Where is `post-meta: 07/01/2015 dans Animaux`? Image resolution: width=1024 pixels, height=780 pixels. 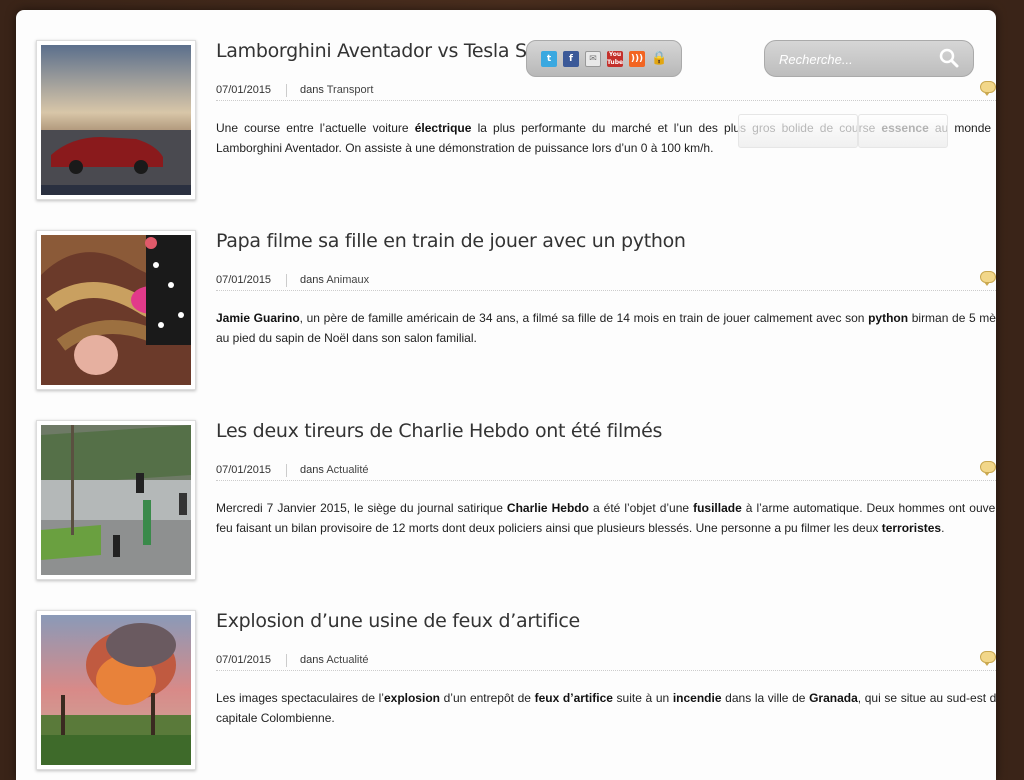 post-meta: 07/01/2015 dans Animaux is located at coordinates (606, 281).